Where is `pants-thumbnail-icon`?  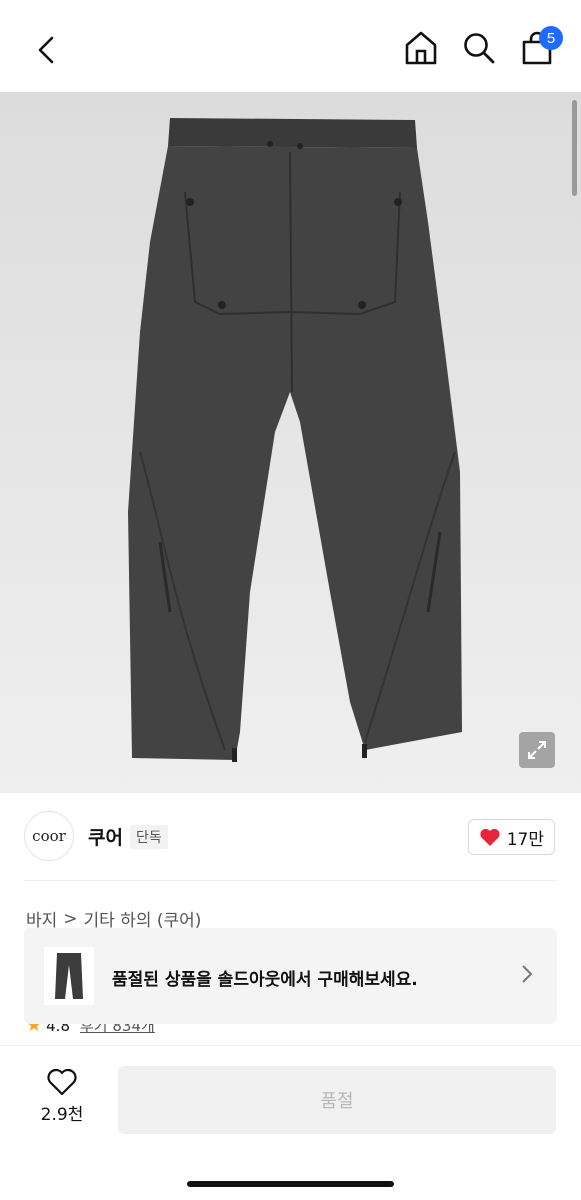
pants-thumbnail-icon is located at coordinates (69, 976).